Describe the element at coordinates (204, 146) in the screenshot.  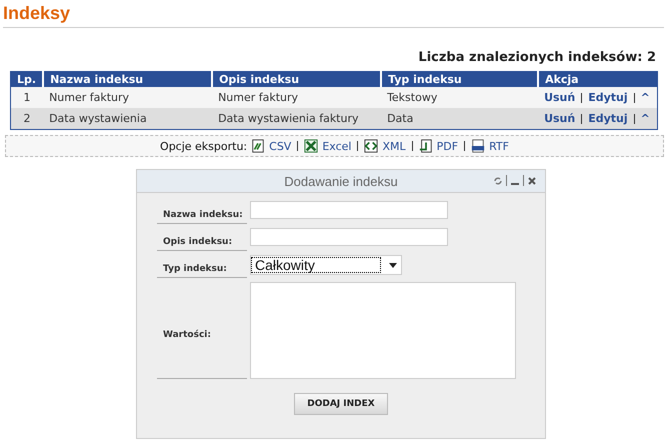
I see `export-label: Opcje eksportu:` at that location.